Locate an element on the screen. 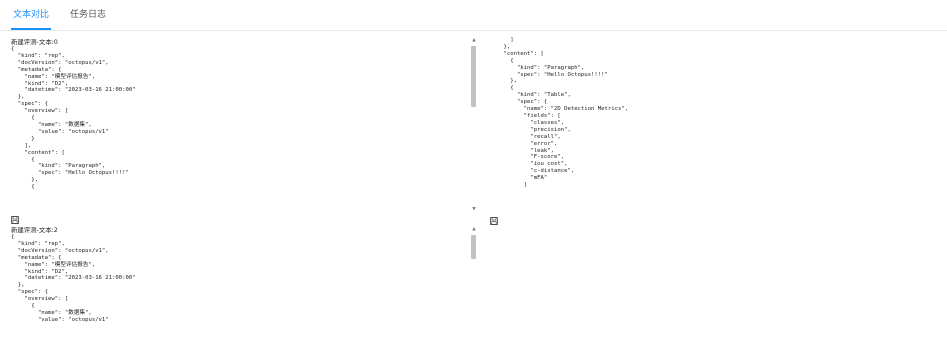  code-line: "fields": [ is located at coordinates (525, 115).